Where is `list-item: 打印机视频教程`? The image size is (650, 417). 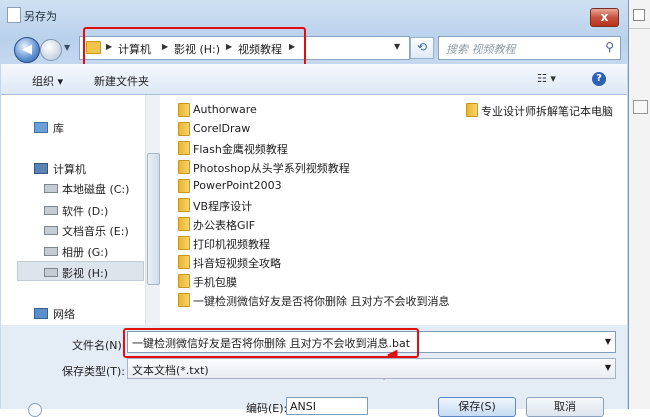
list-item: 打印机视频教程 is located at coordinates (231, 244).